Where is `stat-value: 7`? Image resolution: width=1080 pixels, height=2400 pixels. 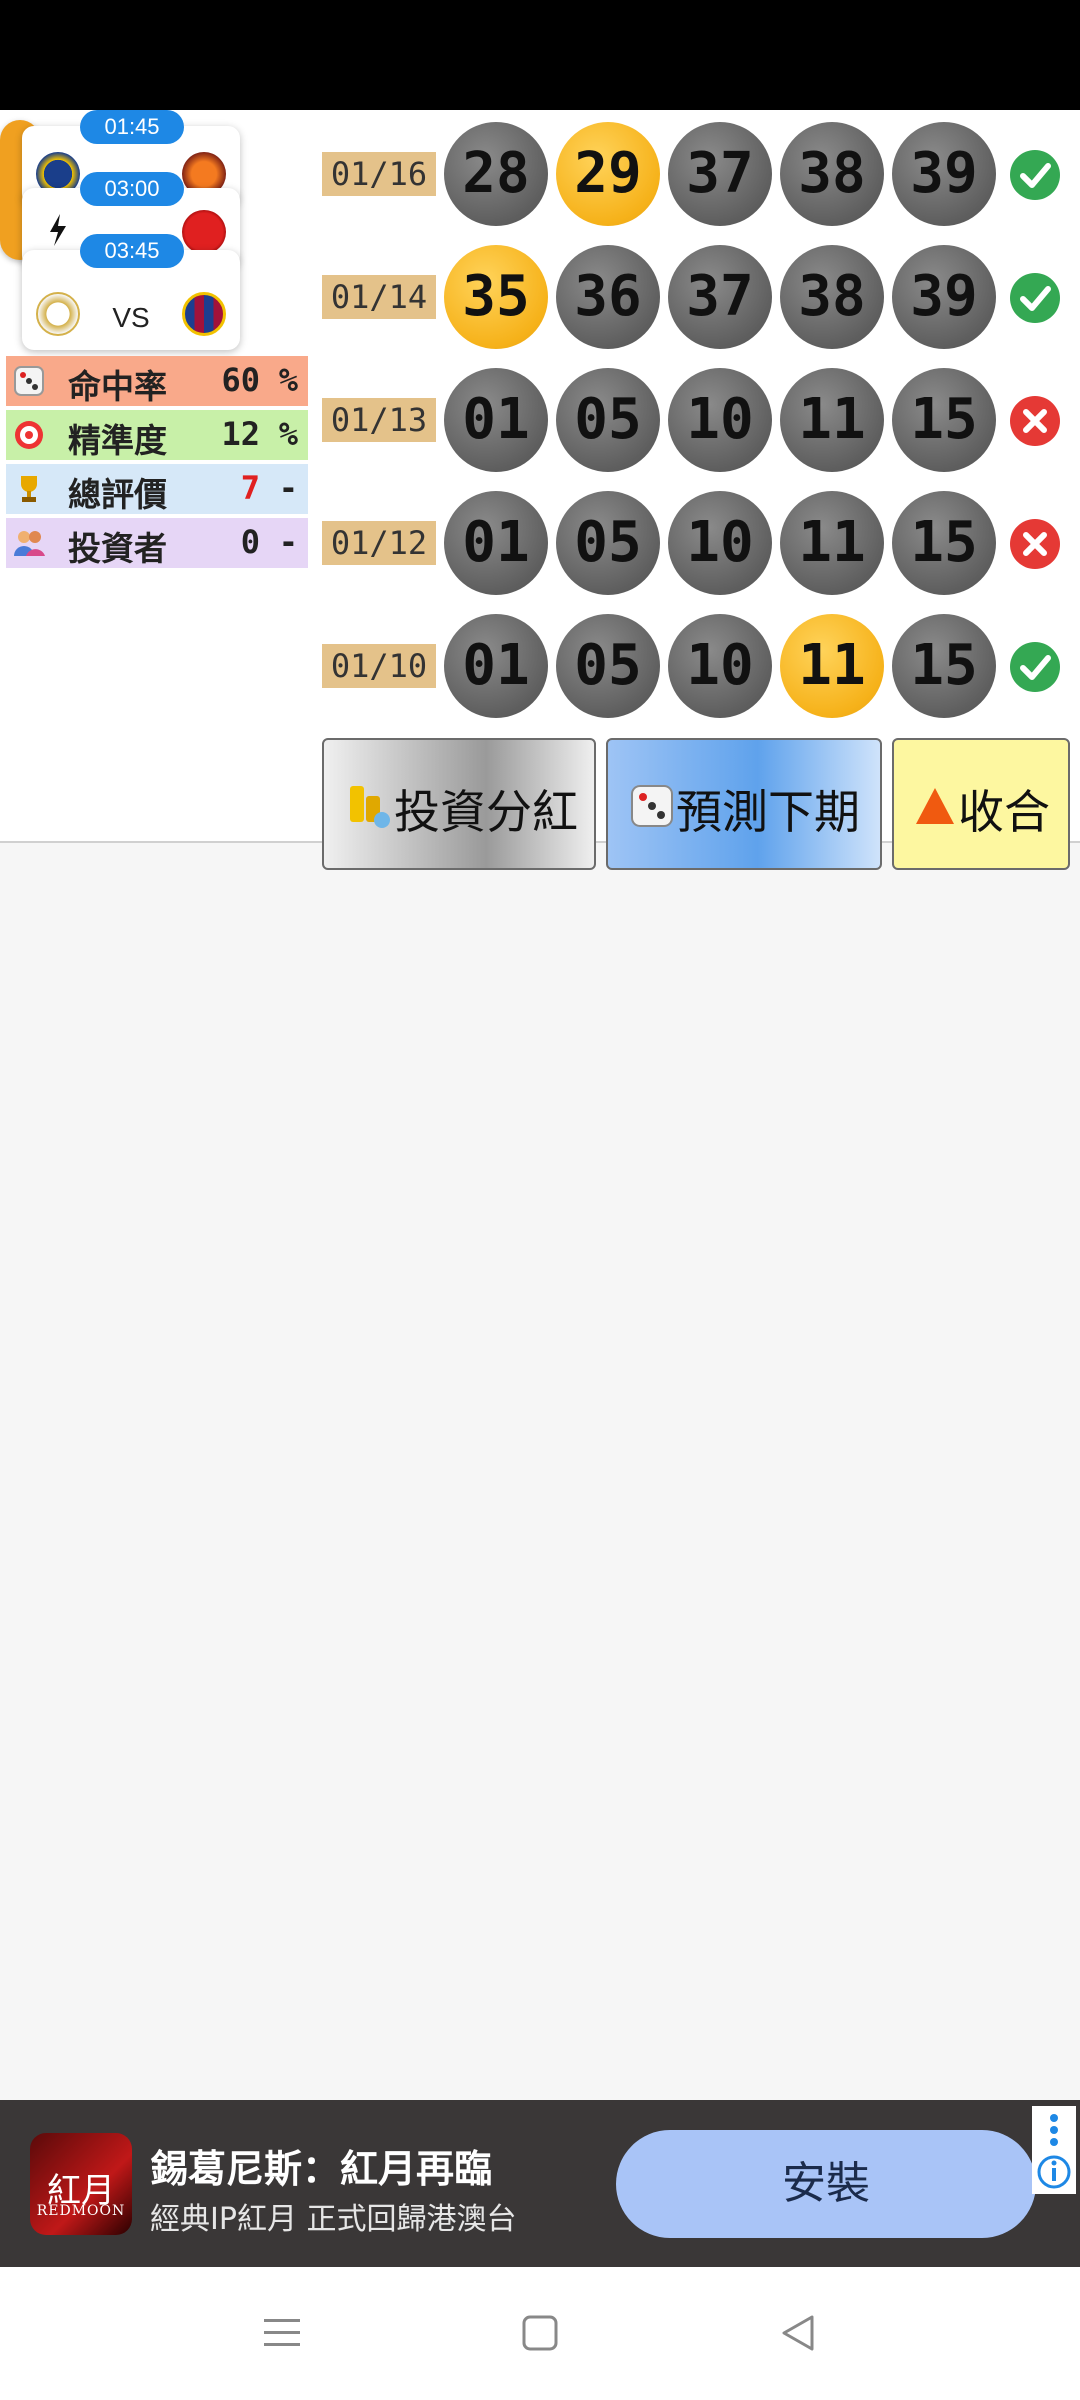 stat-value: 7 is located at coordinates (250, 488).